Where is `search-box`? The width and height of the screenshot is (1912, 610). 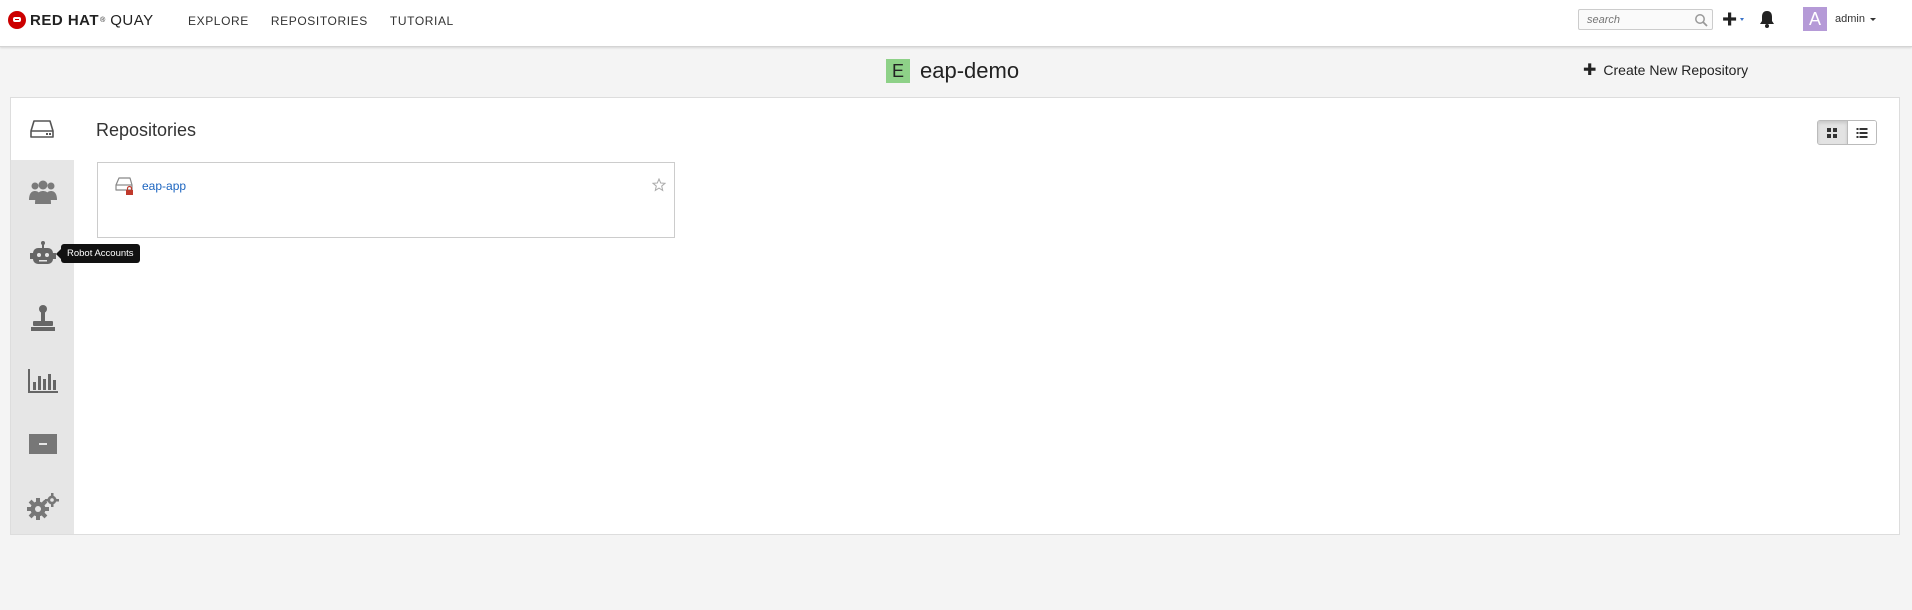 search-box is located at coordinates (1645, 19).